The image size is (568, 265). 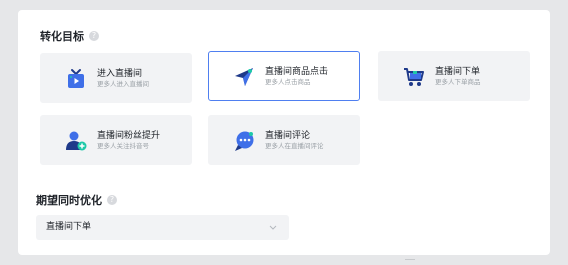 I want to click on goal-card-desc: 更多人点击商品, so click(x=288, y=82).